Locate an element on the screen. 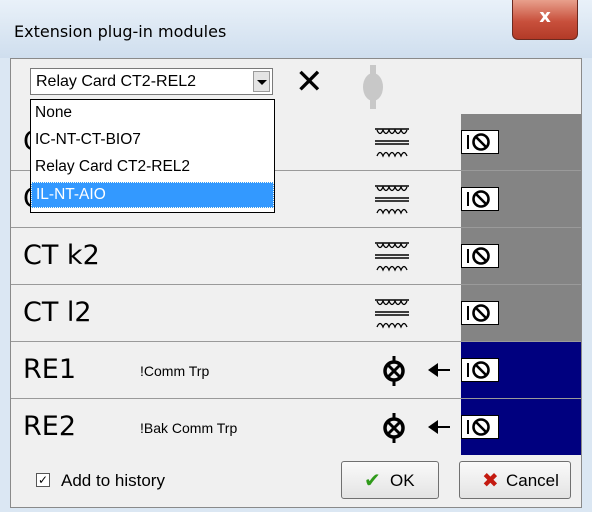  red-x-icon: ✖ is located at coordinates (490, 480).